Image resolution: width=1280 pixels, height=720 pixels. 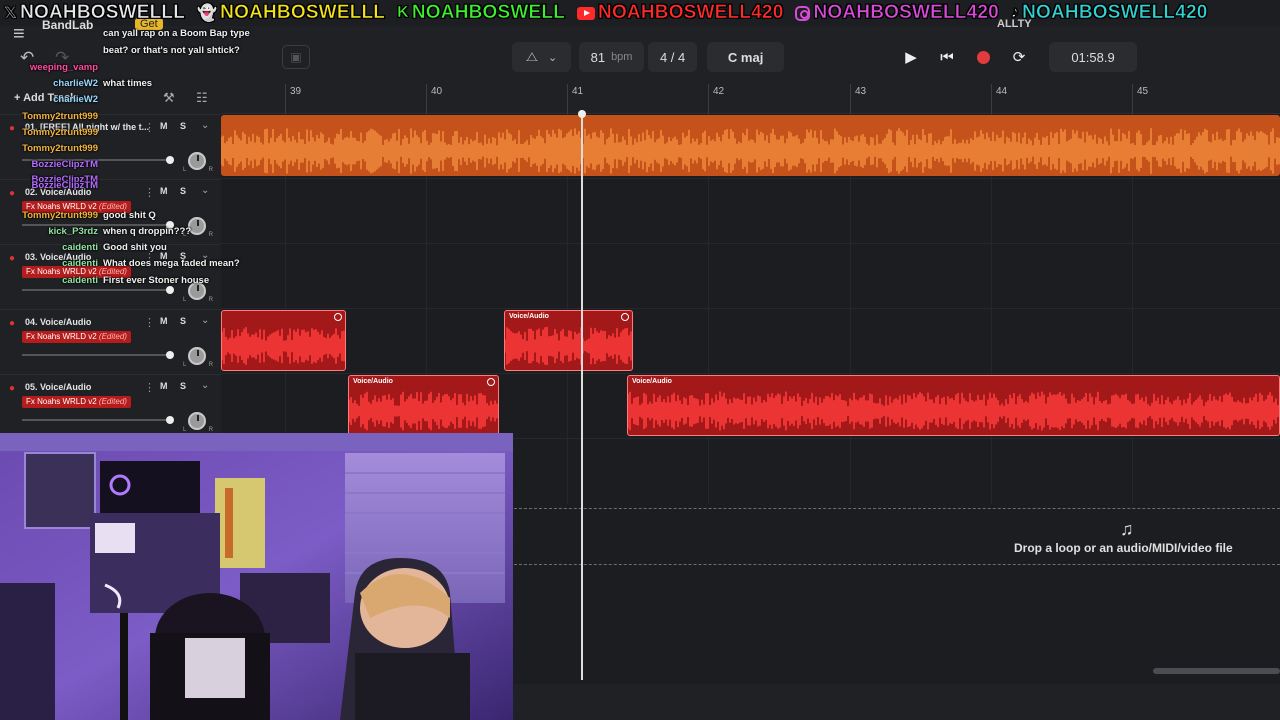 What do you see at coordinates (861, 91) in the screenshot?
I see `bar-number: 43` at bounding box center [861, 91].